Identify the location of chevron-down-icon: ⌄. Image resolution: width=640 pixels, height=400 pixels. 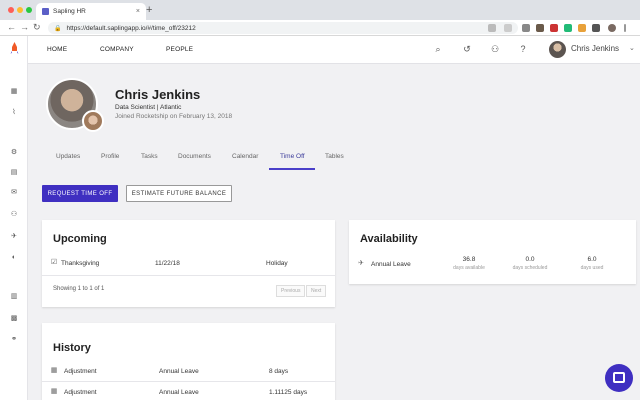
(632, 48).